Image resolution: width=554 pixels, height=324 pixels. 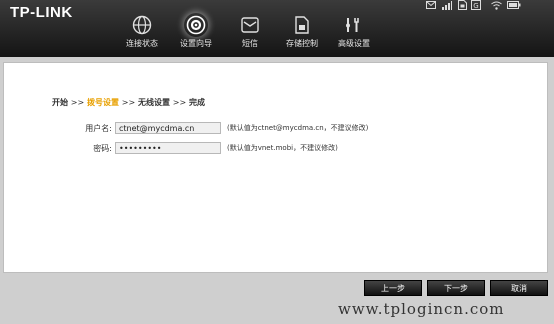 I want to click on network-icon: G, so click(x=475, y=5).